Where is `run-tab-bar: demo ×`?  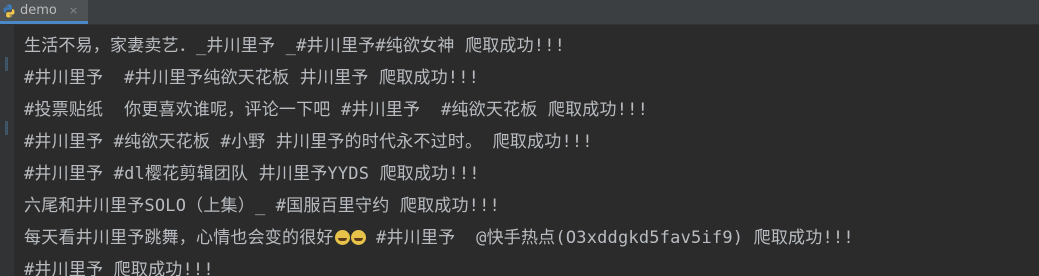
run-tab-bar: demo × is located at coordinates (519, 12).